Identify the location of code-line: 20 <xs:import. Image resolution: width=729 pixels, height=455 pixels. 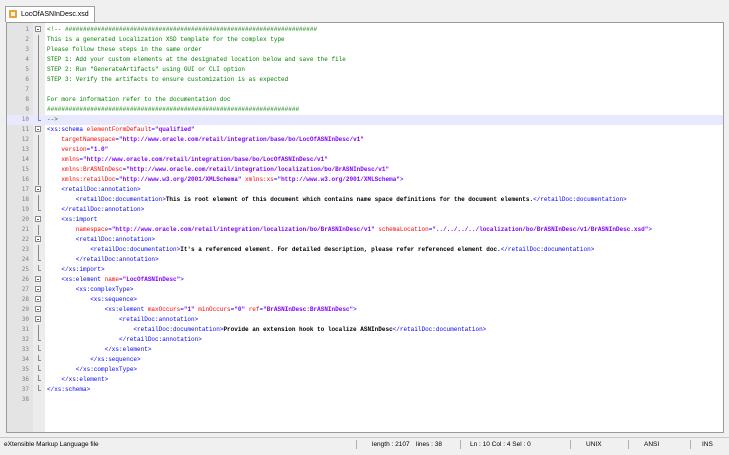
(365, 220).